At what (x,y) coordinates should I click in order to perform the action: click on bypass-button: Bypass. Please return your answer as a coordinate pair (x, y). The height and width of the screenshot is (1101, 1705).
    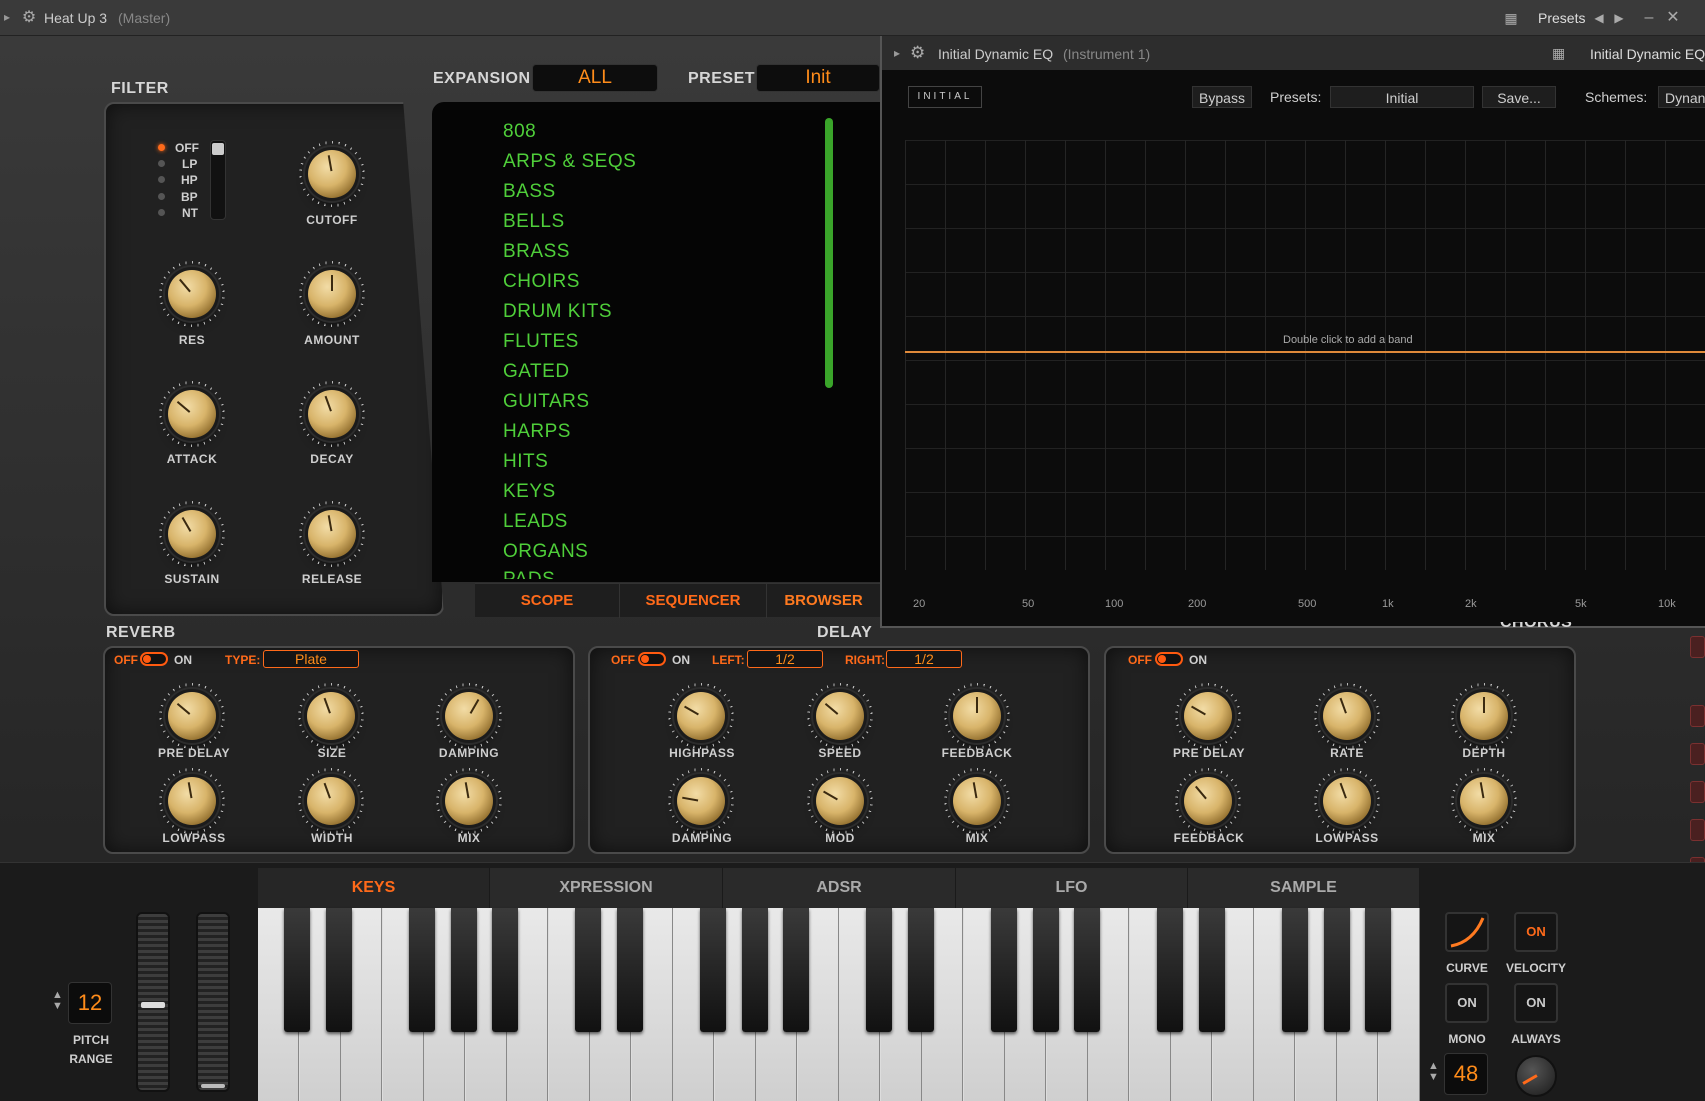
    Looking at the image, I should click on (1222, 97).